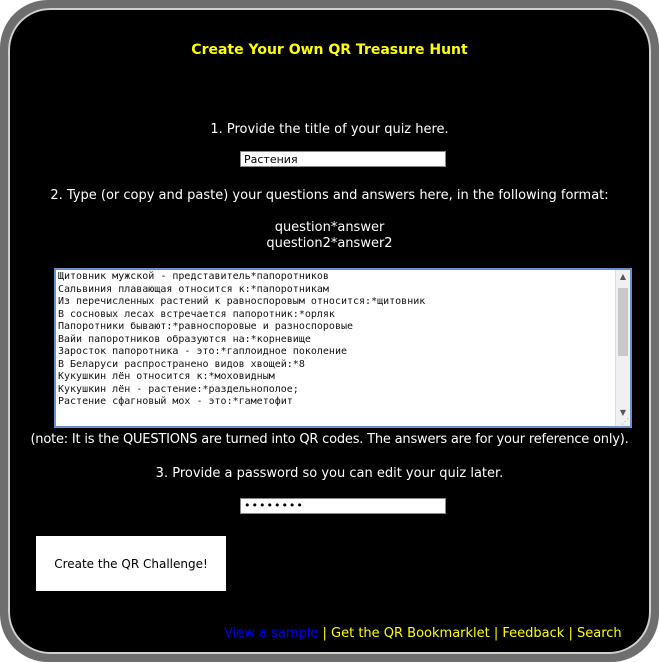 Image resolution: width=659 pixels, height=662 pixels. What do you see at coordinates (329, 50) in the screenshot?
I see `page-title: Create Your Own QR Treasure Hunt` at bounding box center [329, 50].